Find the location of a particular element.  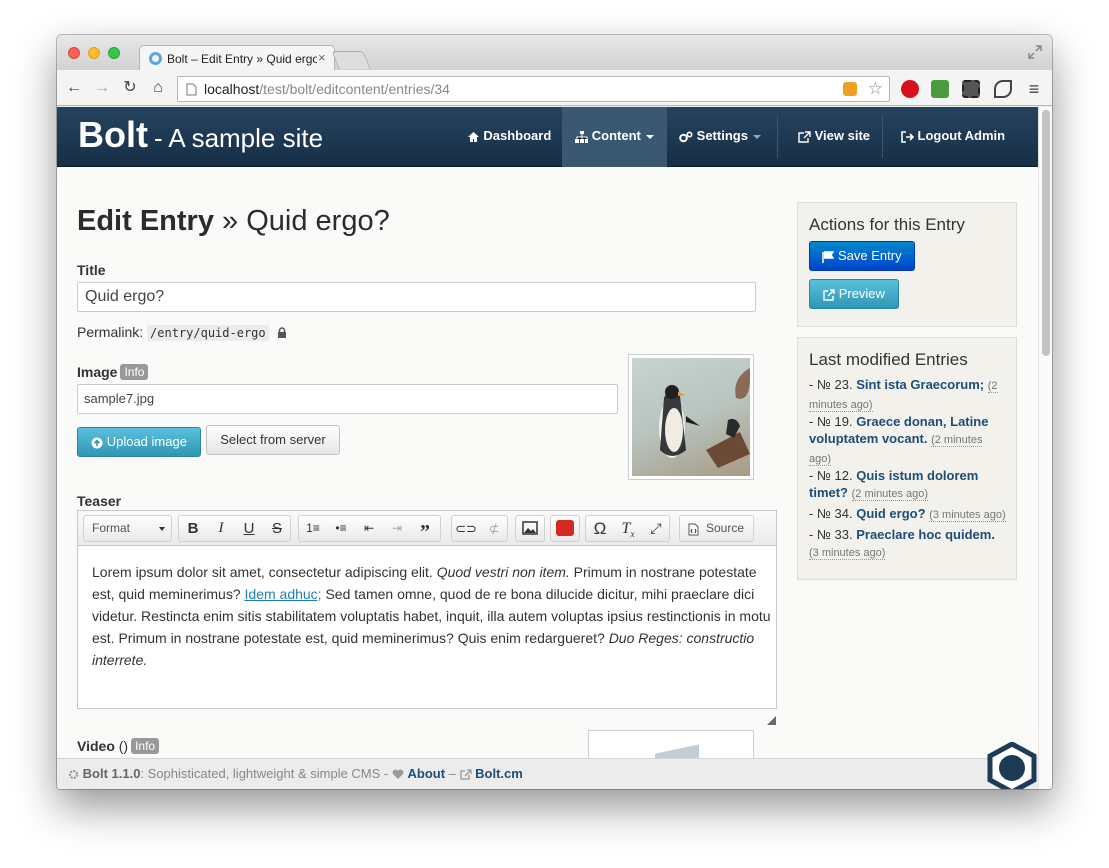

nav-settings-label: Settings is located at coordinates (722, 135).